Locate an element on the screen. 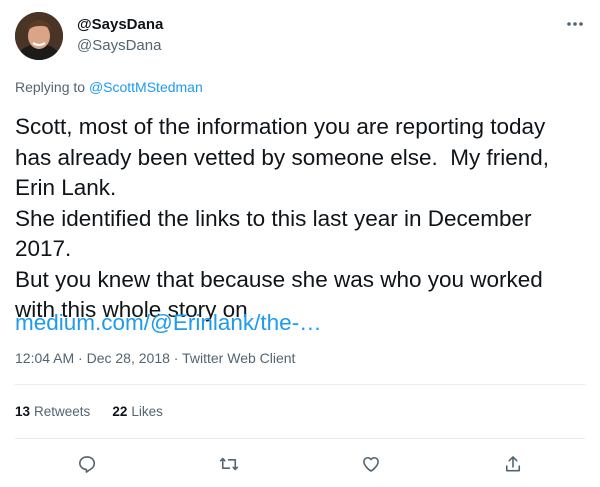 The height and width of the screenshot is (487, 600). replying-to-prefix: Replying to is located at coordinates (52, 87).